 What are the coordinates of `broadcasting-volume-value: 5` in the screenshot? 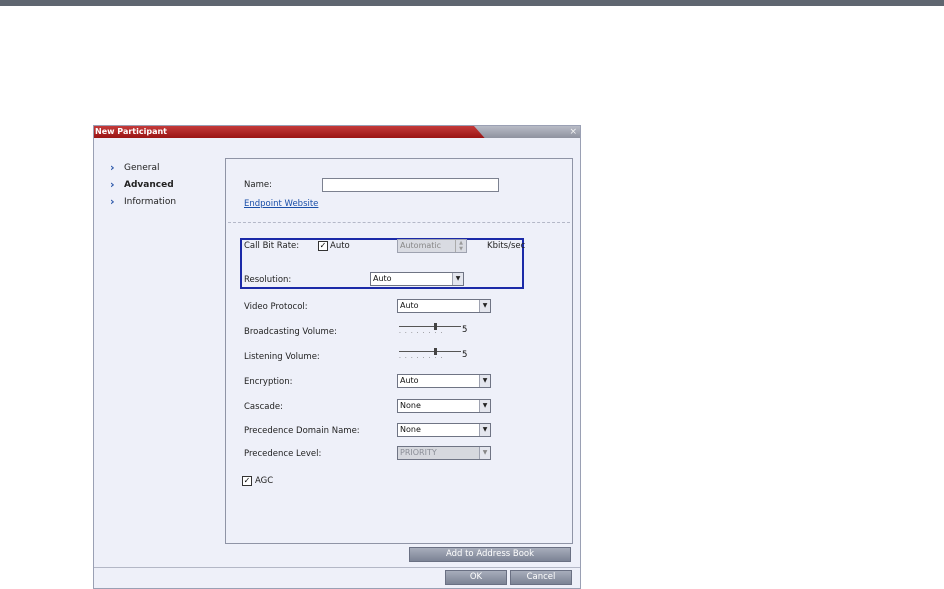 It's located at (465, 330).